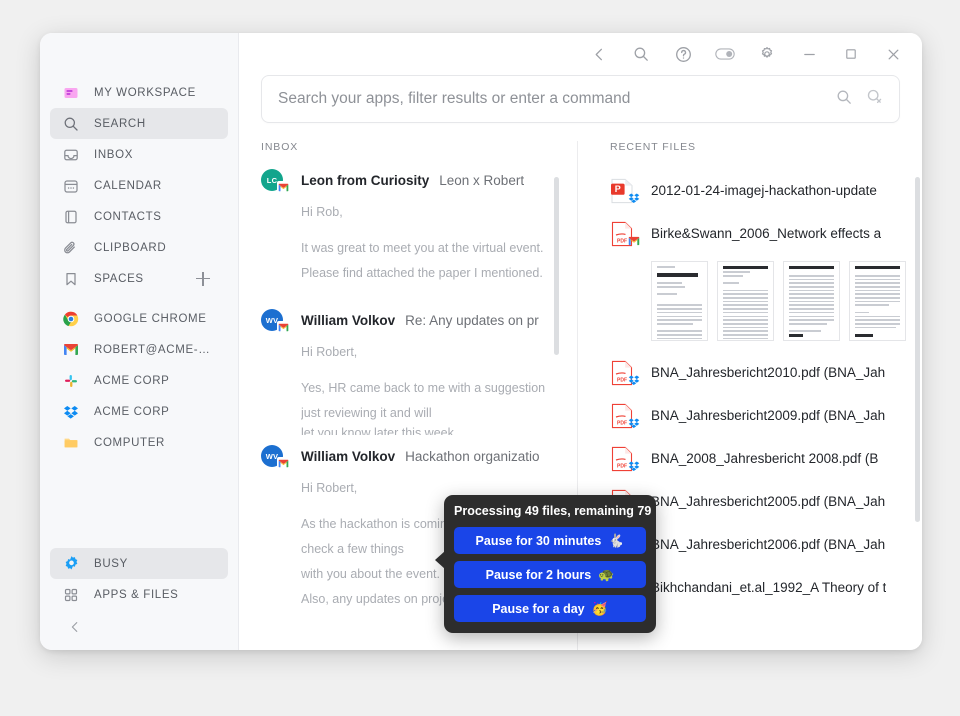 This screenshot has width=960, height=716. What do you see at coordinates (139, 563) in the screenshot?
I see `sidebar-item-busy: BUSY` at bounding box center [139, 563].